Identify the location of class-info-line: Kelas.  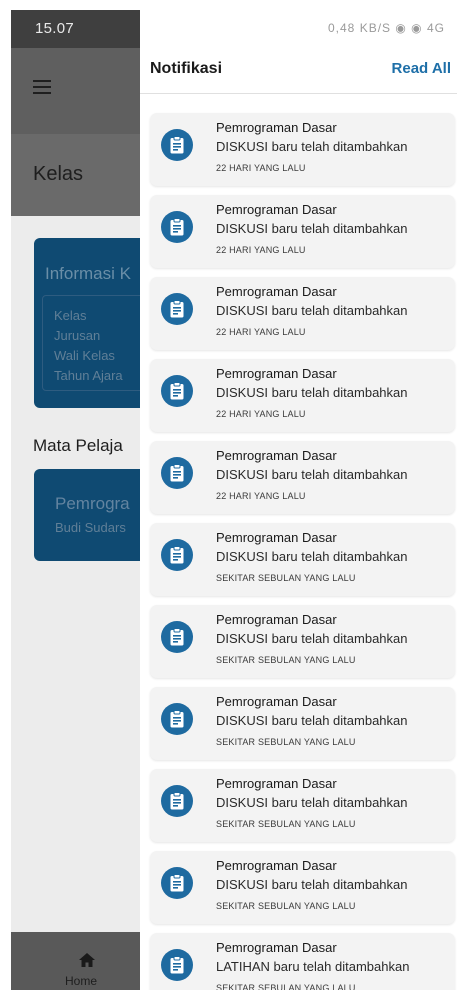
(70, 315).